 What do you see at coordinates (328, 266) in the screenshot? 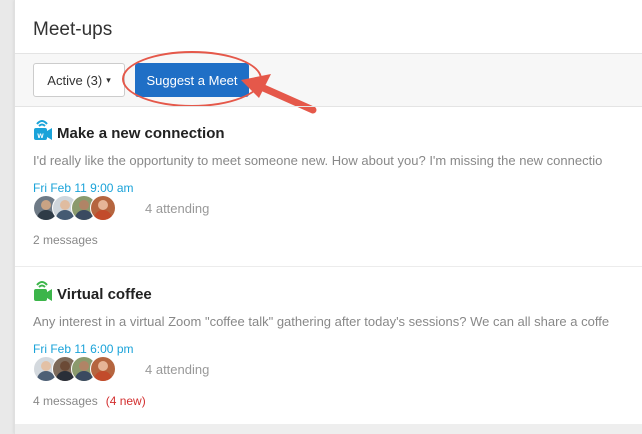
I see `item-divider` at bounding box center [328, 266].